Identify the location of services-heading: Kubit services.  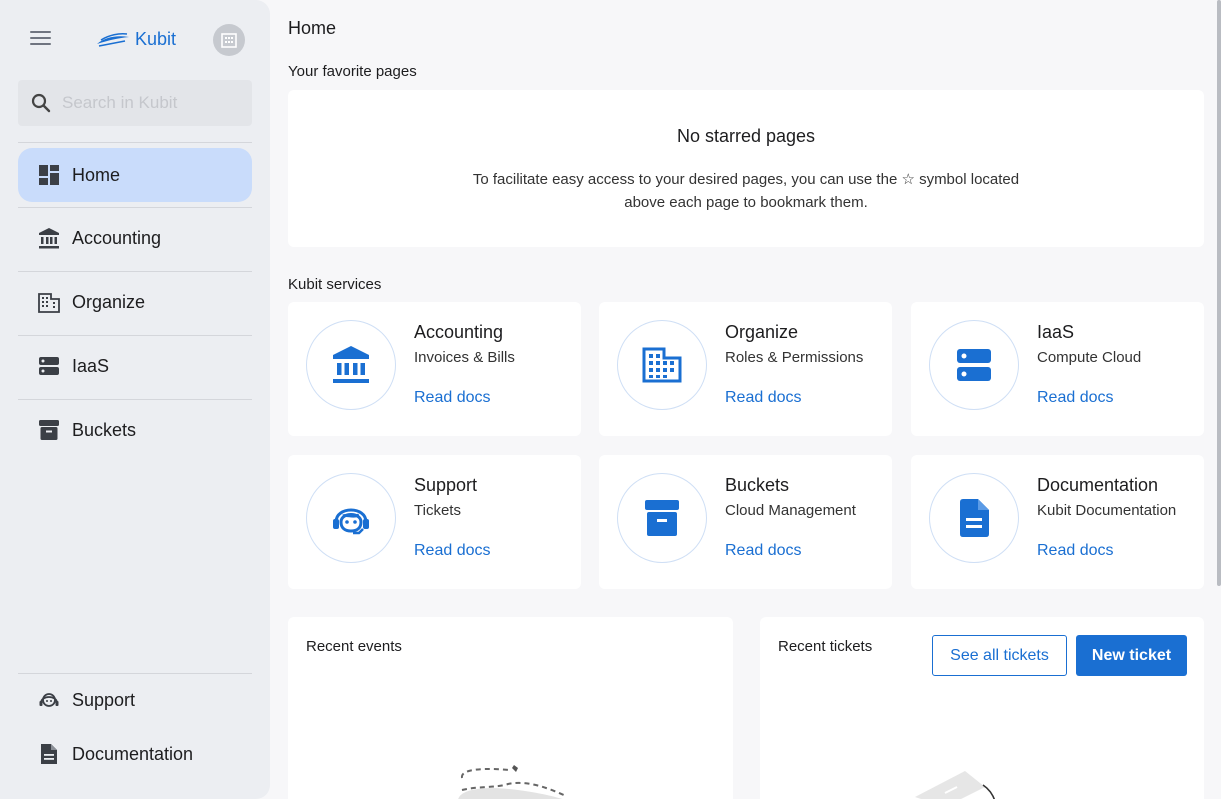
(335, 284).